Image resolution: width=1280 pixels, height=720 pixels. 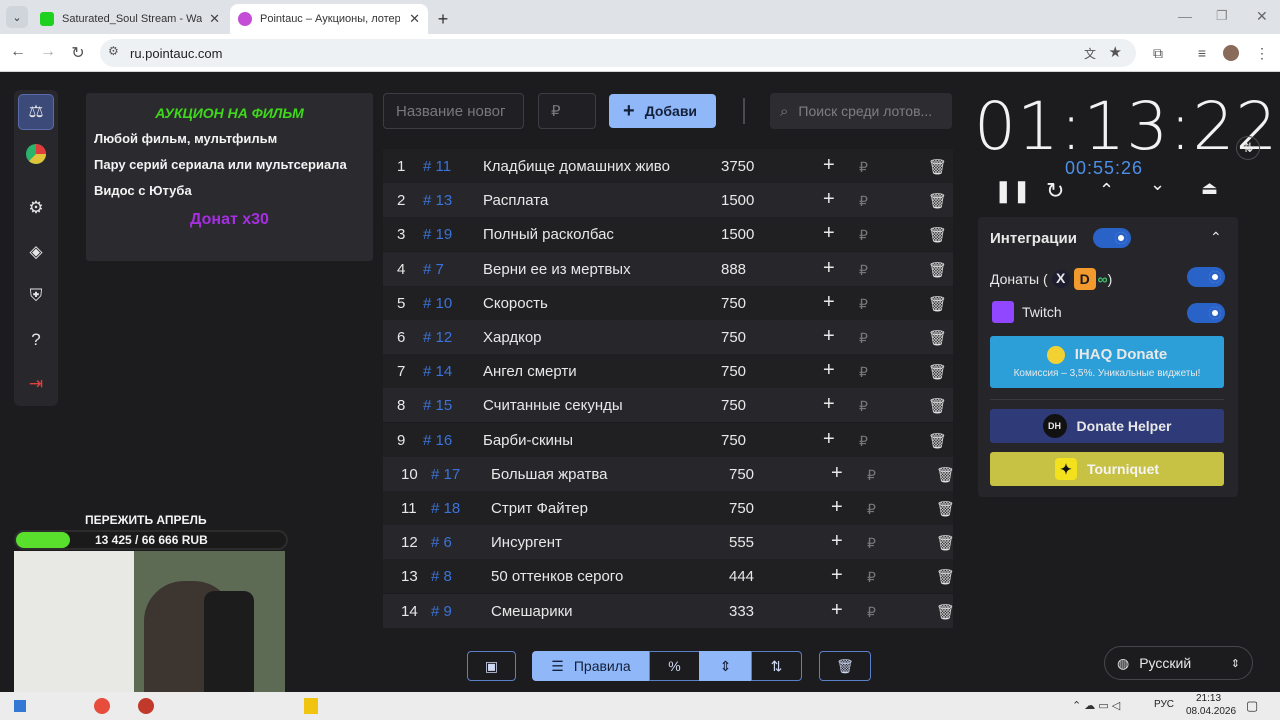 I want to click on reset-icon: ↻, so click(x=1055, y=191).